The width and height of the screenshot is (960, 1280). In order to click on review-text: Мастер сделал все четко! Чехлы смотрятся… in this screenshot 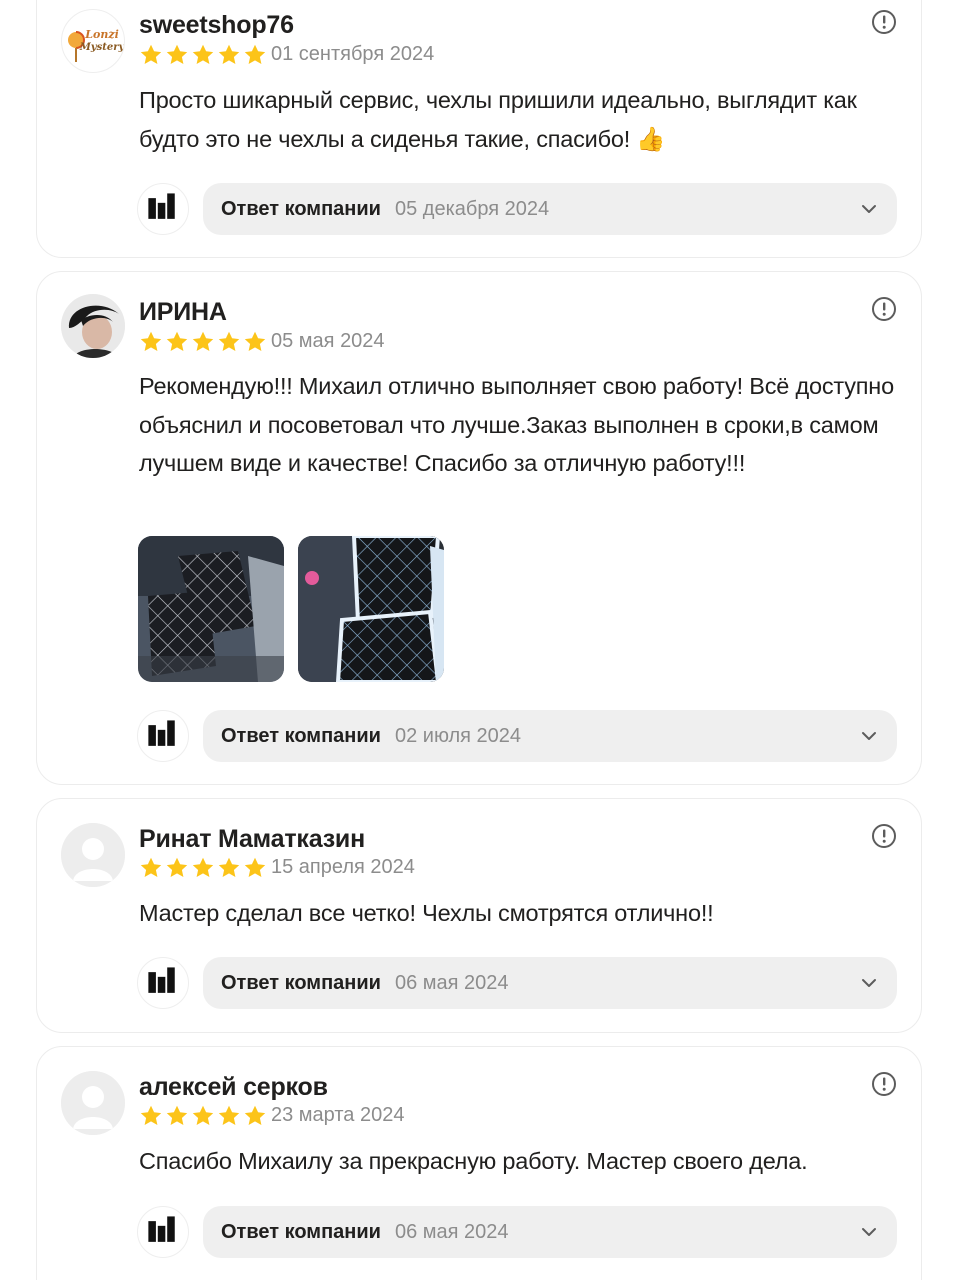, I will do `click(426, 913)`.